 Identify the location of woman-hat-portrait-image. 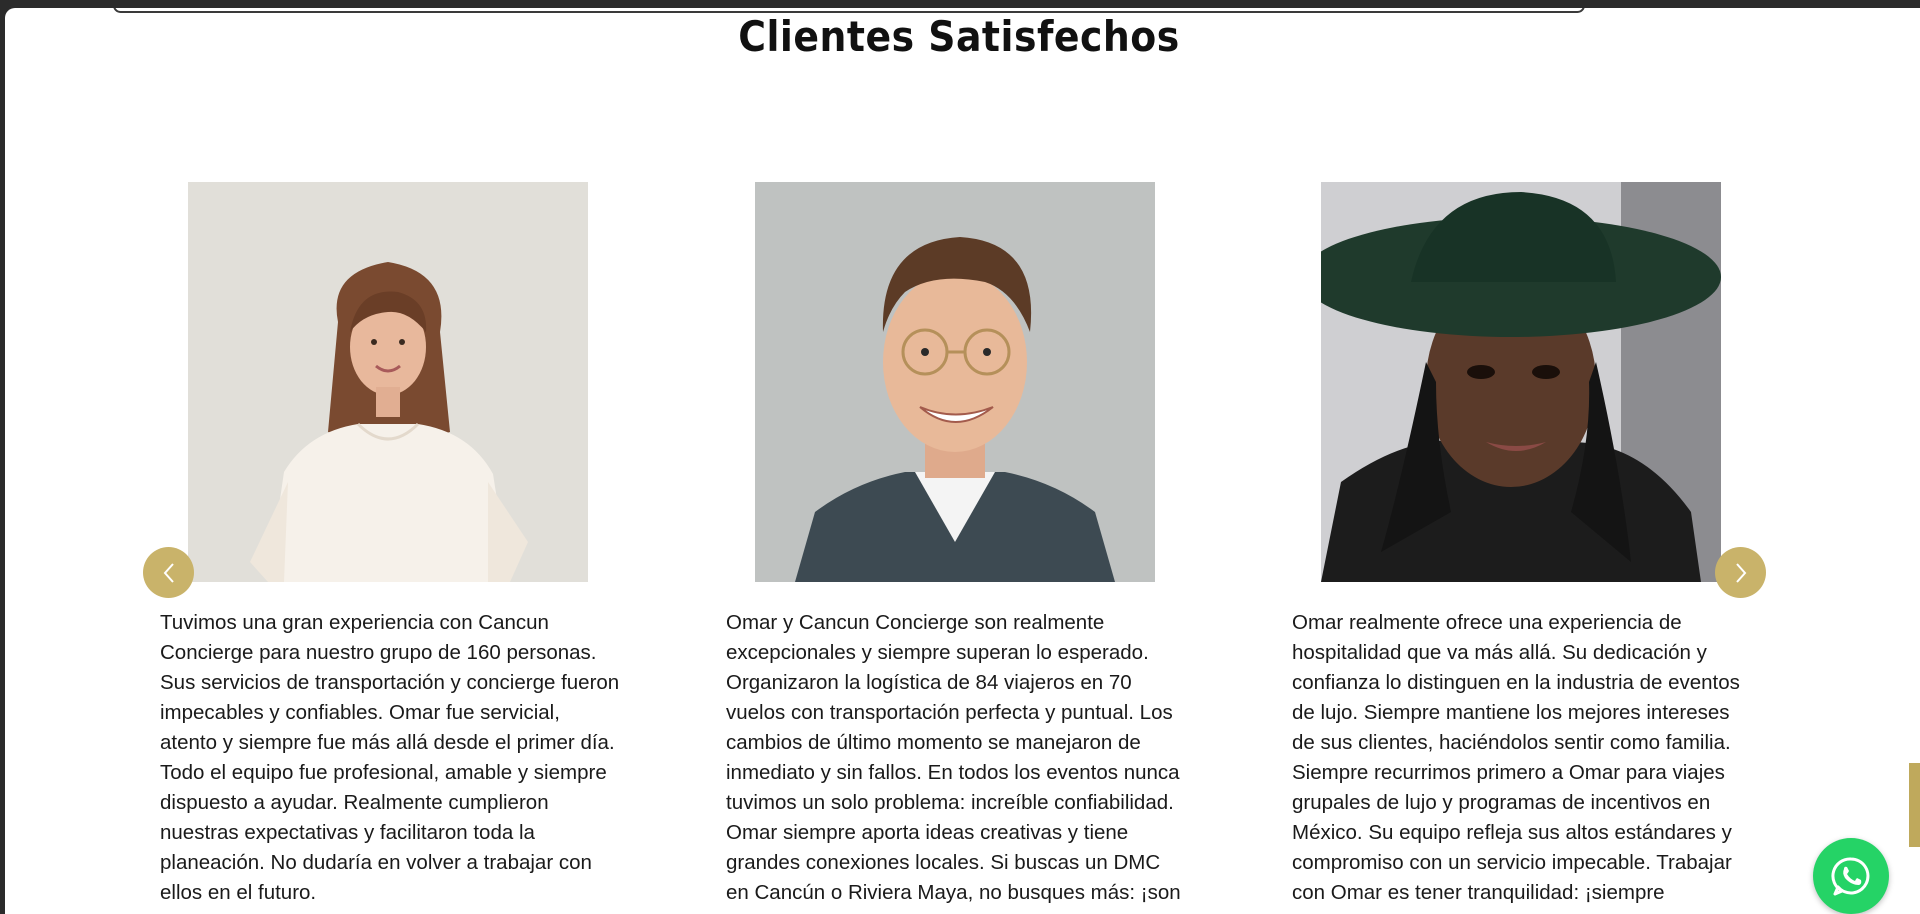
(1521, 382).